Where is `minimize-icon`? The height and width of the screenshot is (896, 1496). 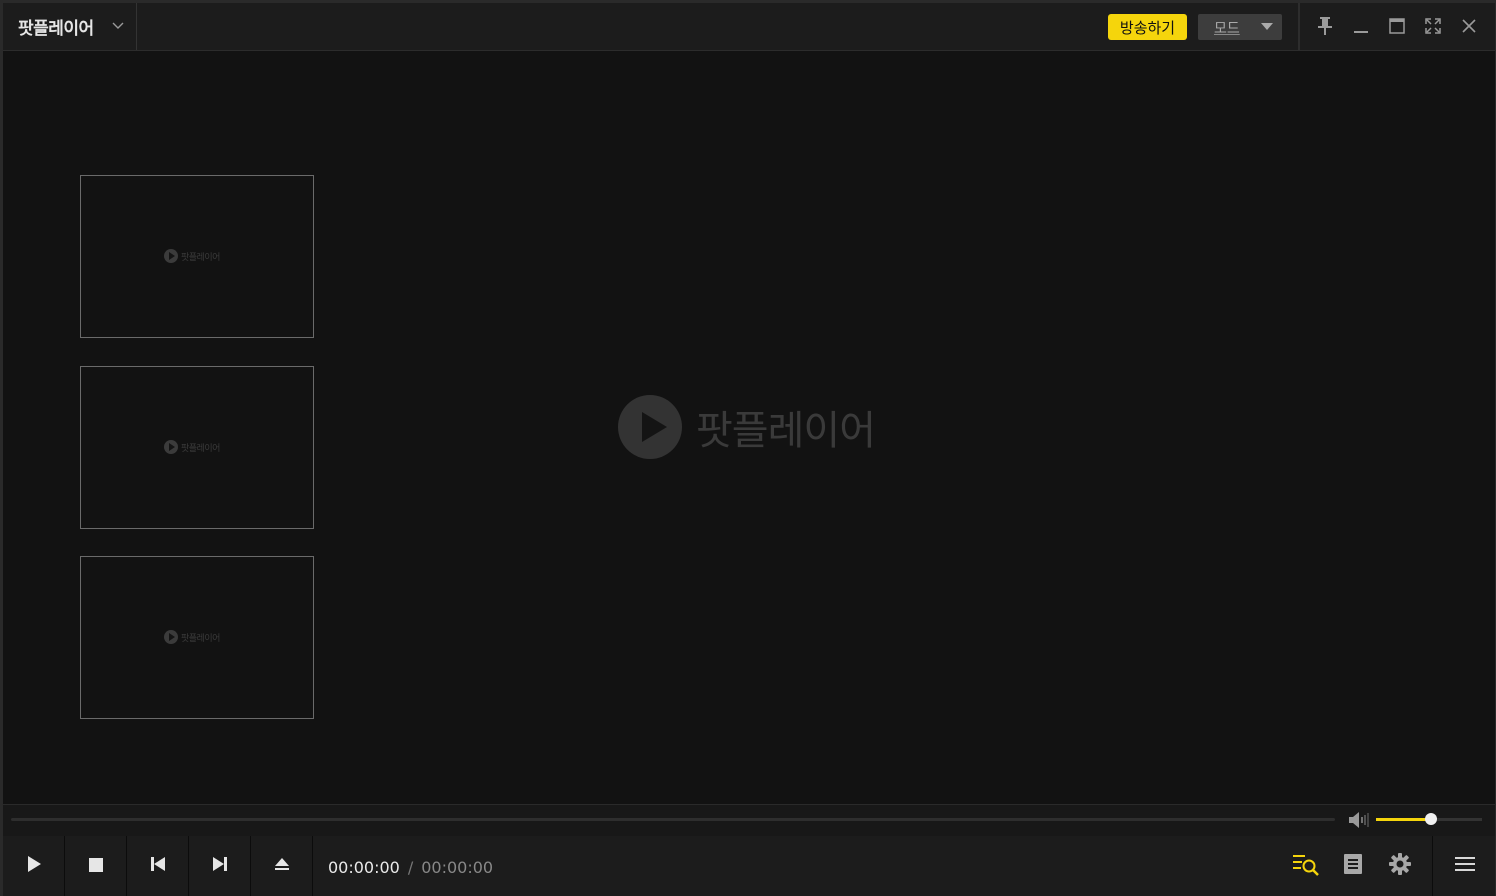
minimize-icon is located at coordinates (1361, 26).